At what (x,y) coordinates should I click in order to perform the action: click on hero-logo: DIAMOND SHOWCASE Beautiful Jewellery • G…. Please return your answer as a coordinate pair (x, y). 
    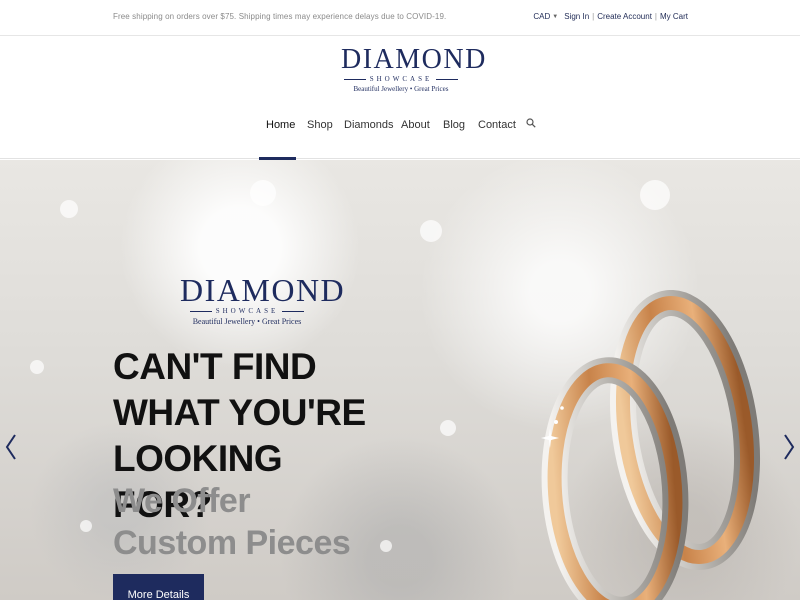
    Looking at the image, I should click on (263, 299).